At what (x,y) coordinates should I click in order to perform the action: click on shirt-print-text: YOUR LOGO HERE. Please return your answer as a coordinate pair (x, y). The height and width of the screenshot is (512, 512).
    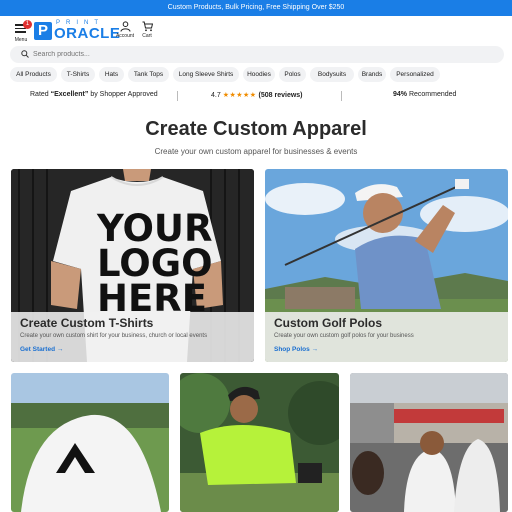
    Looking at the image, I should click on (155, 263).